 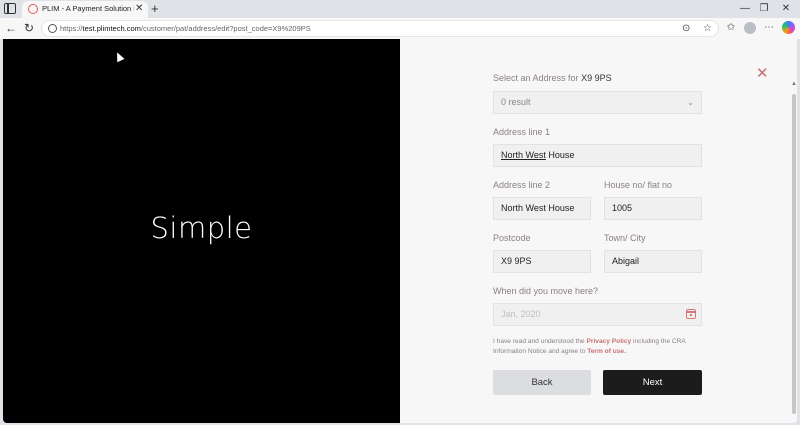 What do you see at coordinates (119, 56) in the screenshot?
I see `mouse-cursor` at bounding box center [119, 56].